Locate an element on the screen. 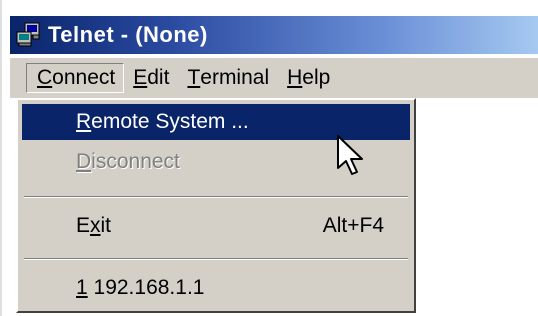 The width and height of the screenshot is (538, 316). menu-connect-accel: C is located at coordinates (45, 77).